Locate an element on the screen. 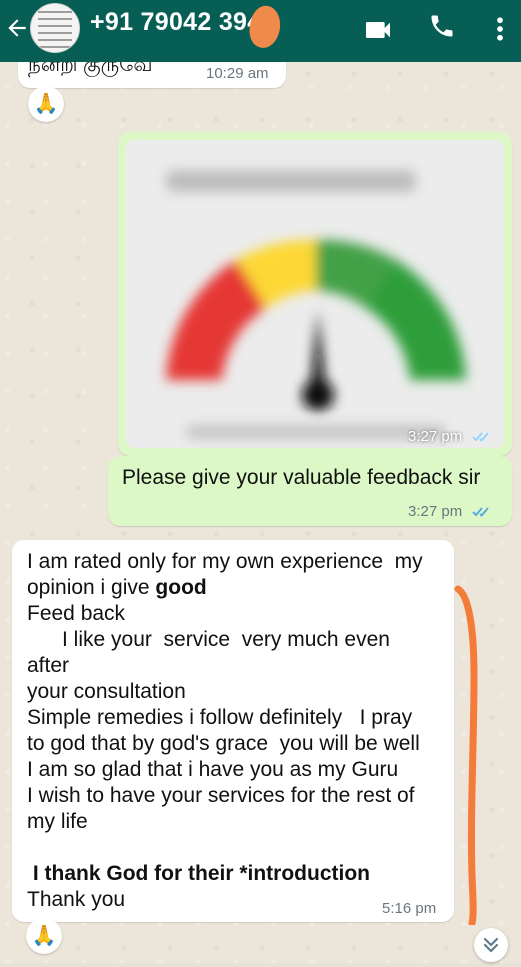  reply-line: I am rated only for my own experience my is located at coordinates (225, 561).